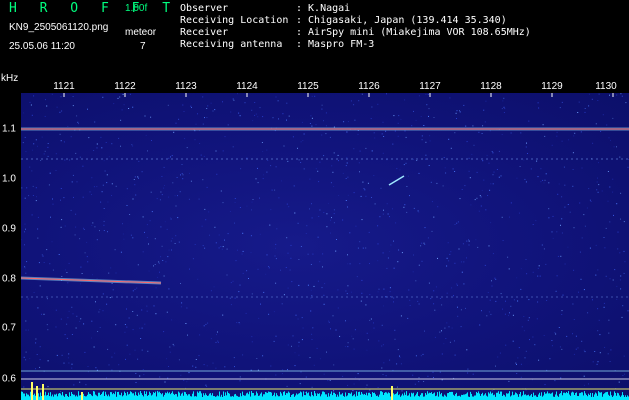 The image size is (629, 400). I want to click on location-label: Receiving Location, so click(234, 20).